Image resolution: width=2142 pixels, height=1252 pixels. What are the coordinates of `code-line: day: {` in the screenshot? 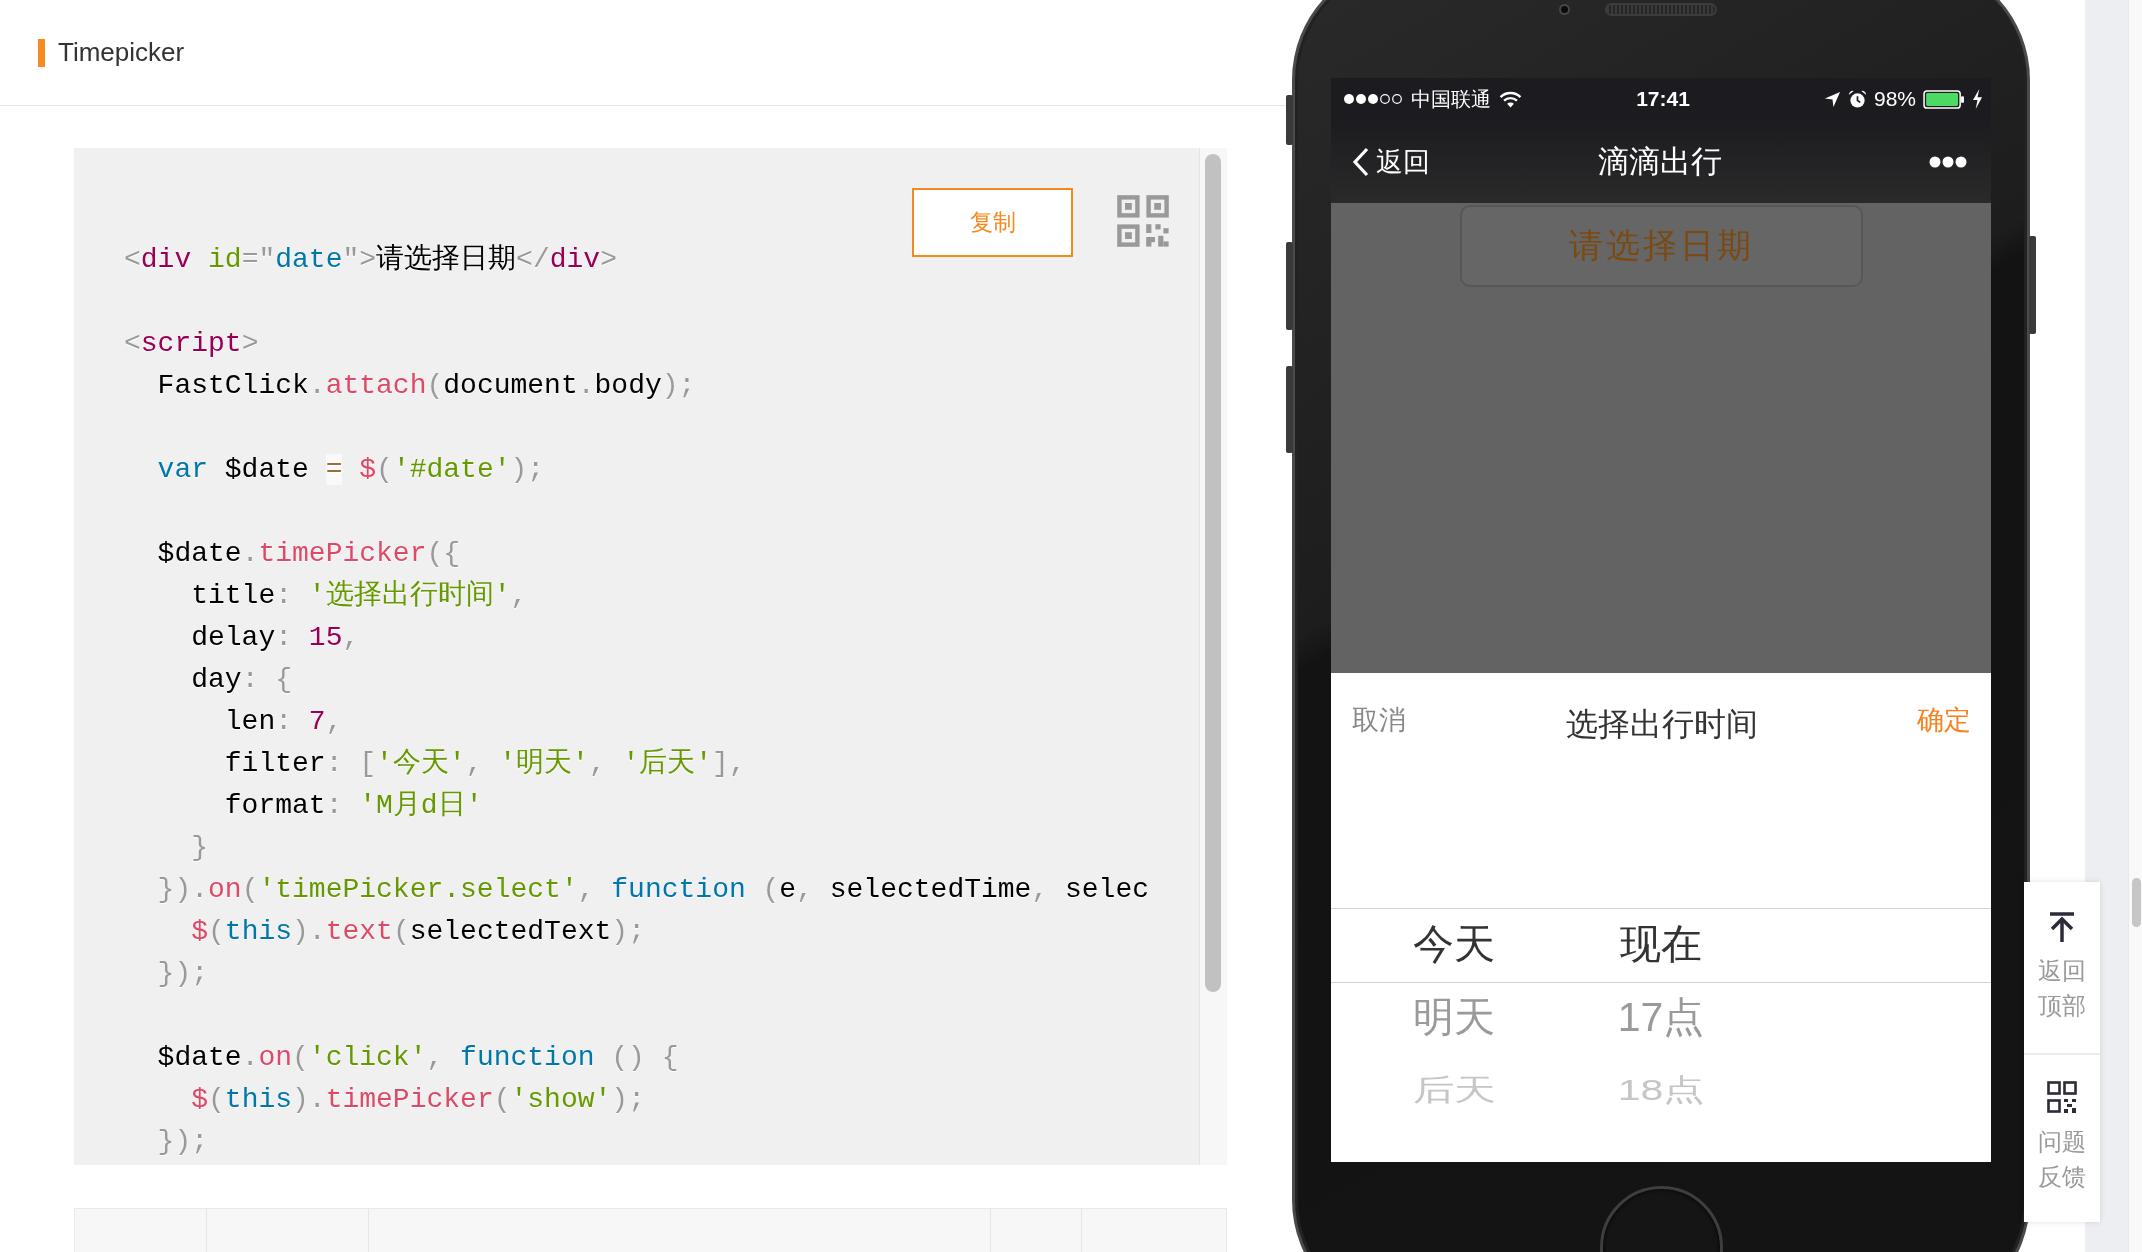 It's located at (241, 680).